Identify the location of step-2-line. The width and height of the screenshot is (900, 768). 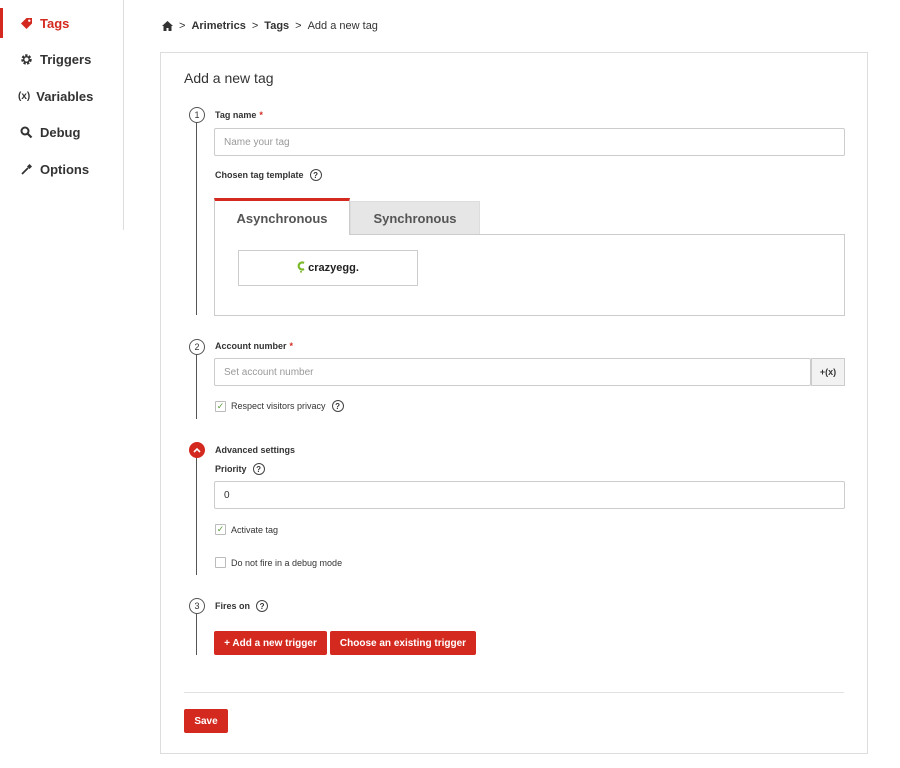
(196, 384).